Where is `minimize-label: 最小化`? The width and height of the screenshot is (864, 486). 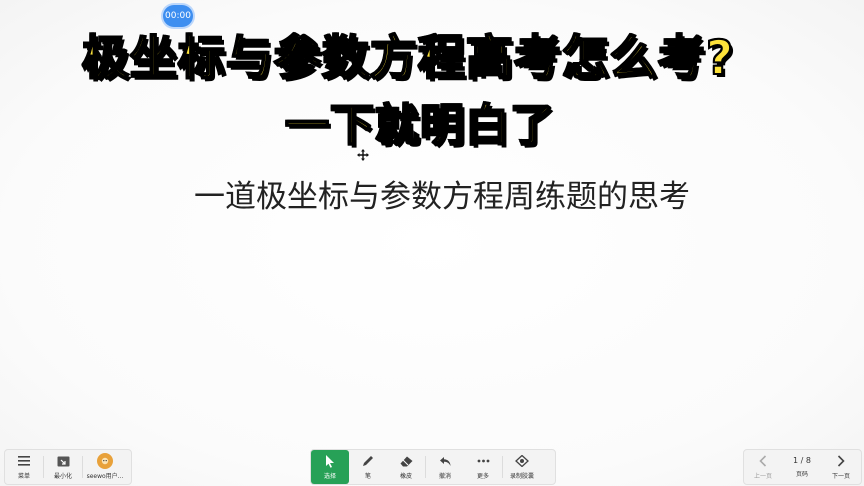
minimize-label: 最小化 is located at coordinates (62, 476).